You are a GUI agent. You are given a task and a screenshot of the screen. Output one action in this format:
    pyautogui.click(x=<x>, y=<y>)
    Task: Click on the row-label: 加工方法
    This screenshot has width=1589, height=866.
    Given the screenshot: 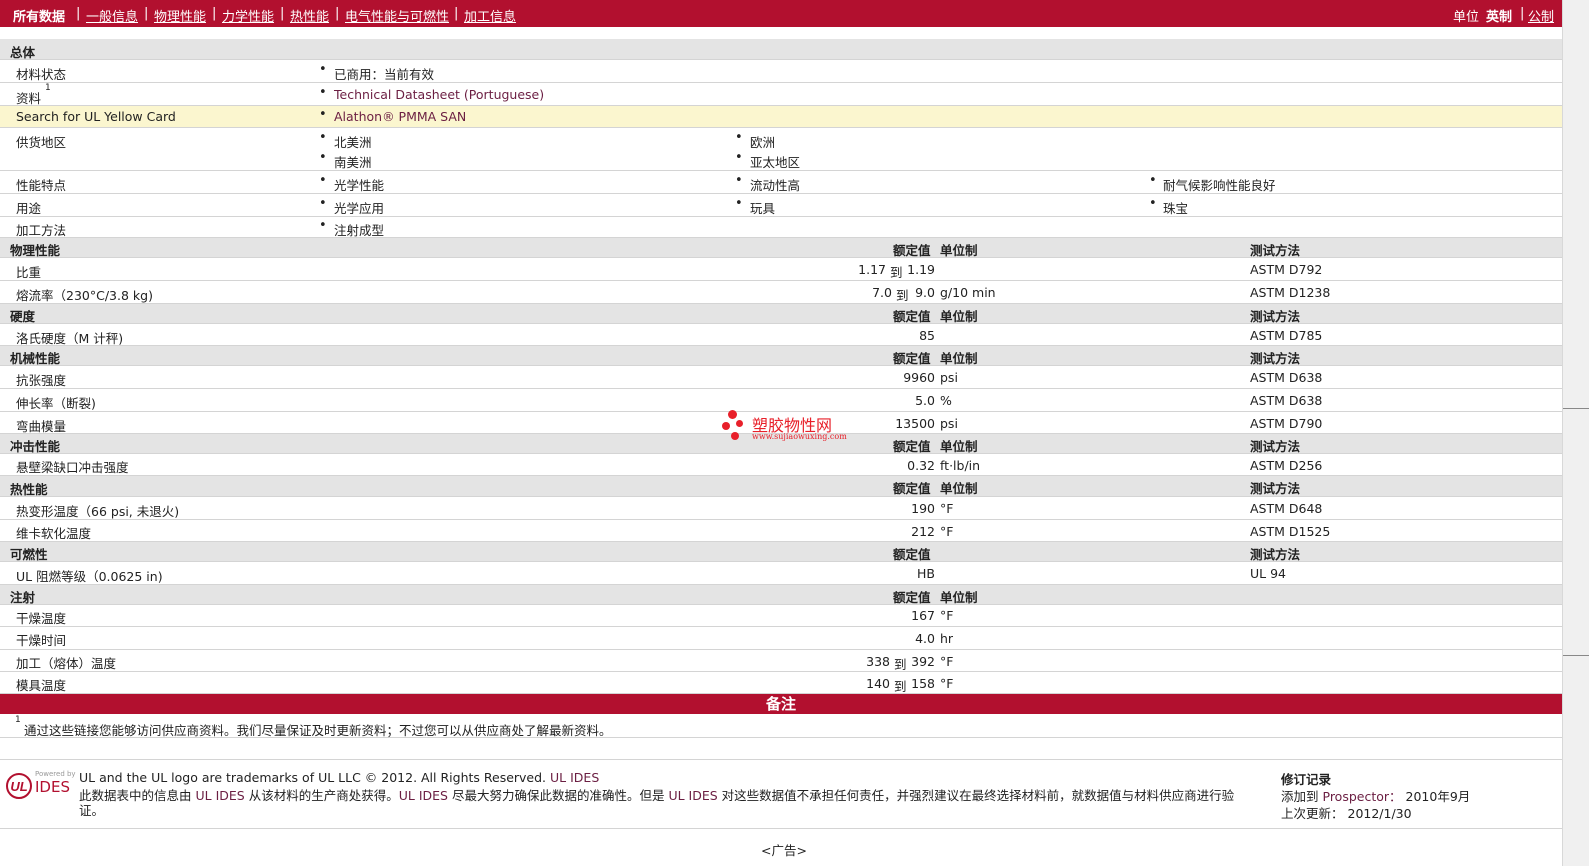 What is the action you would take?
    pyautogui.click(x=41, y=230)
    